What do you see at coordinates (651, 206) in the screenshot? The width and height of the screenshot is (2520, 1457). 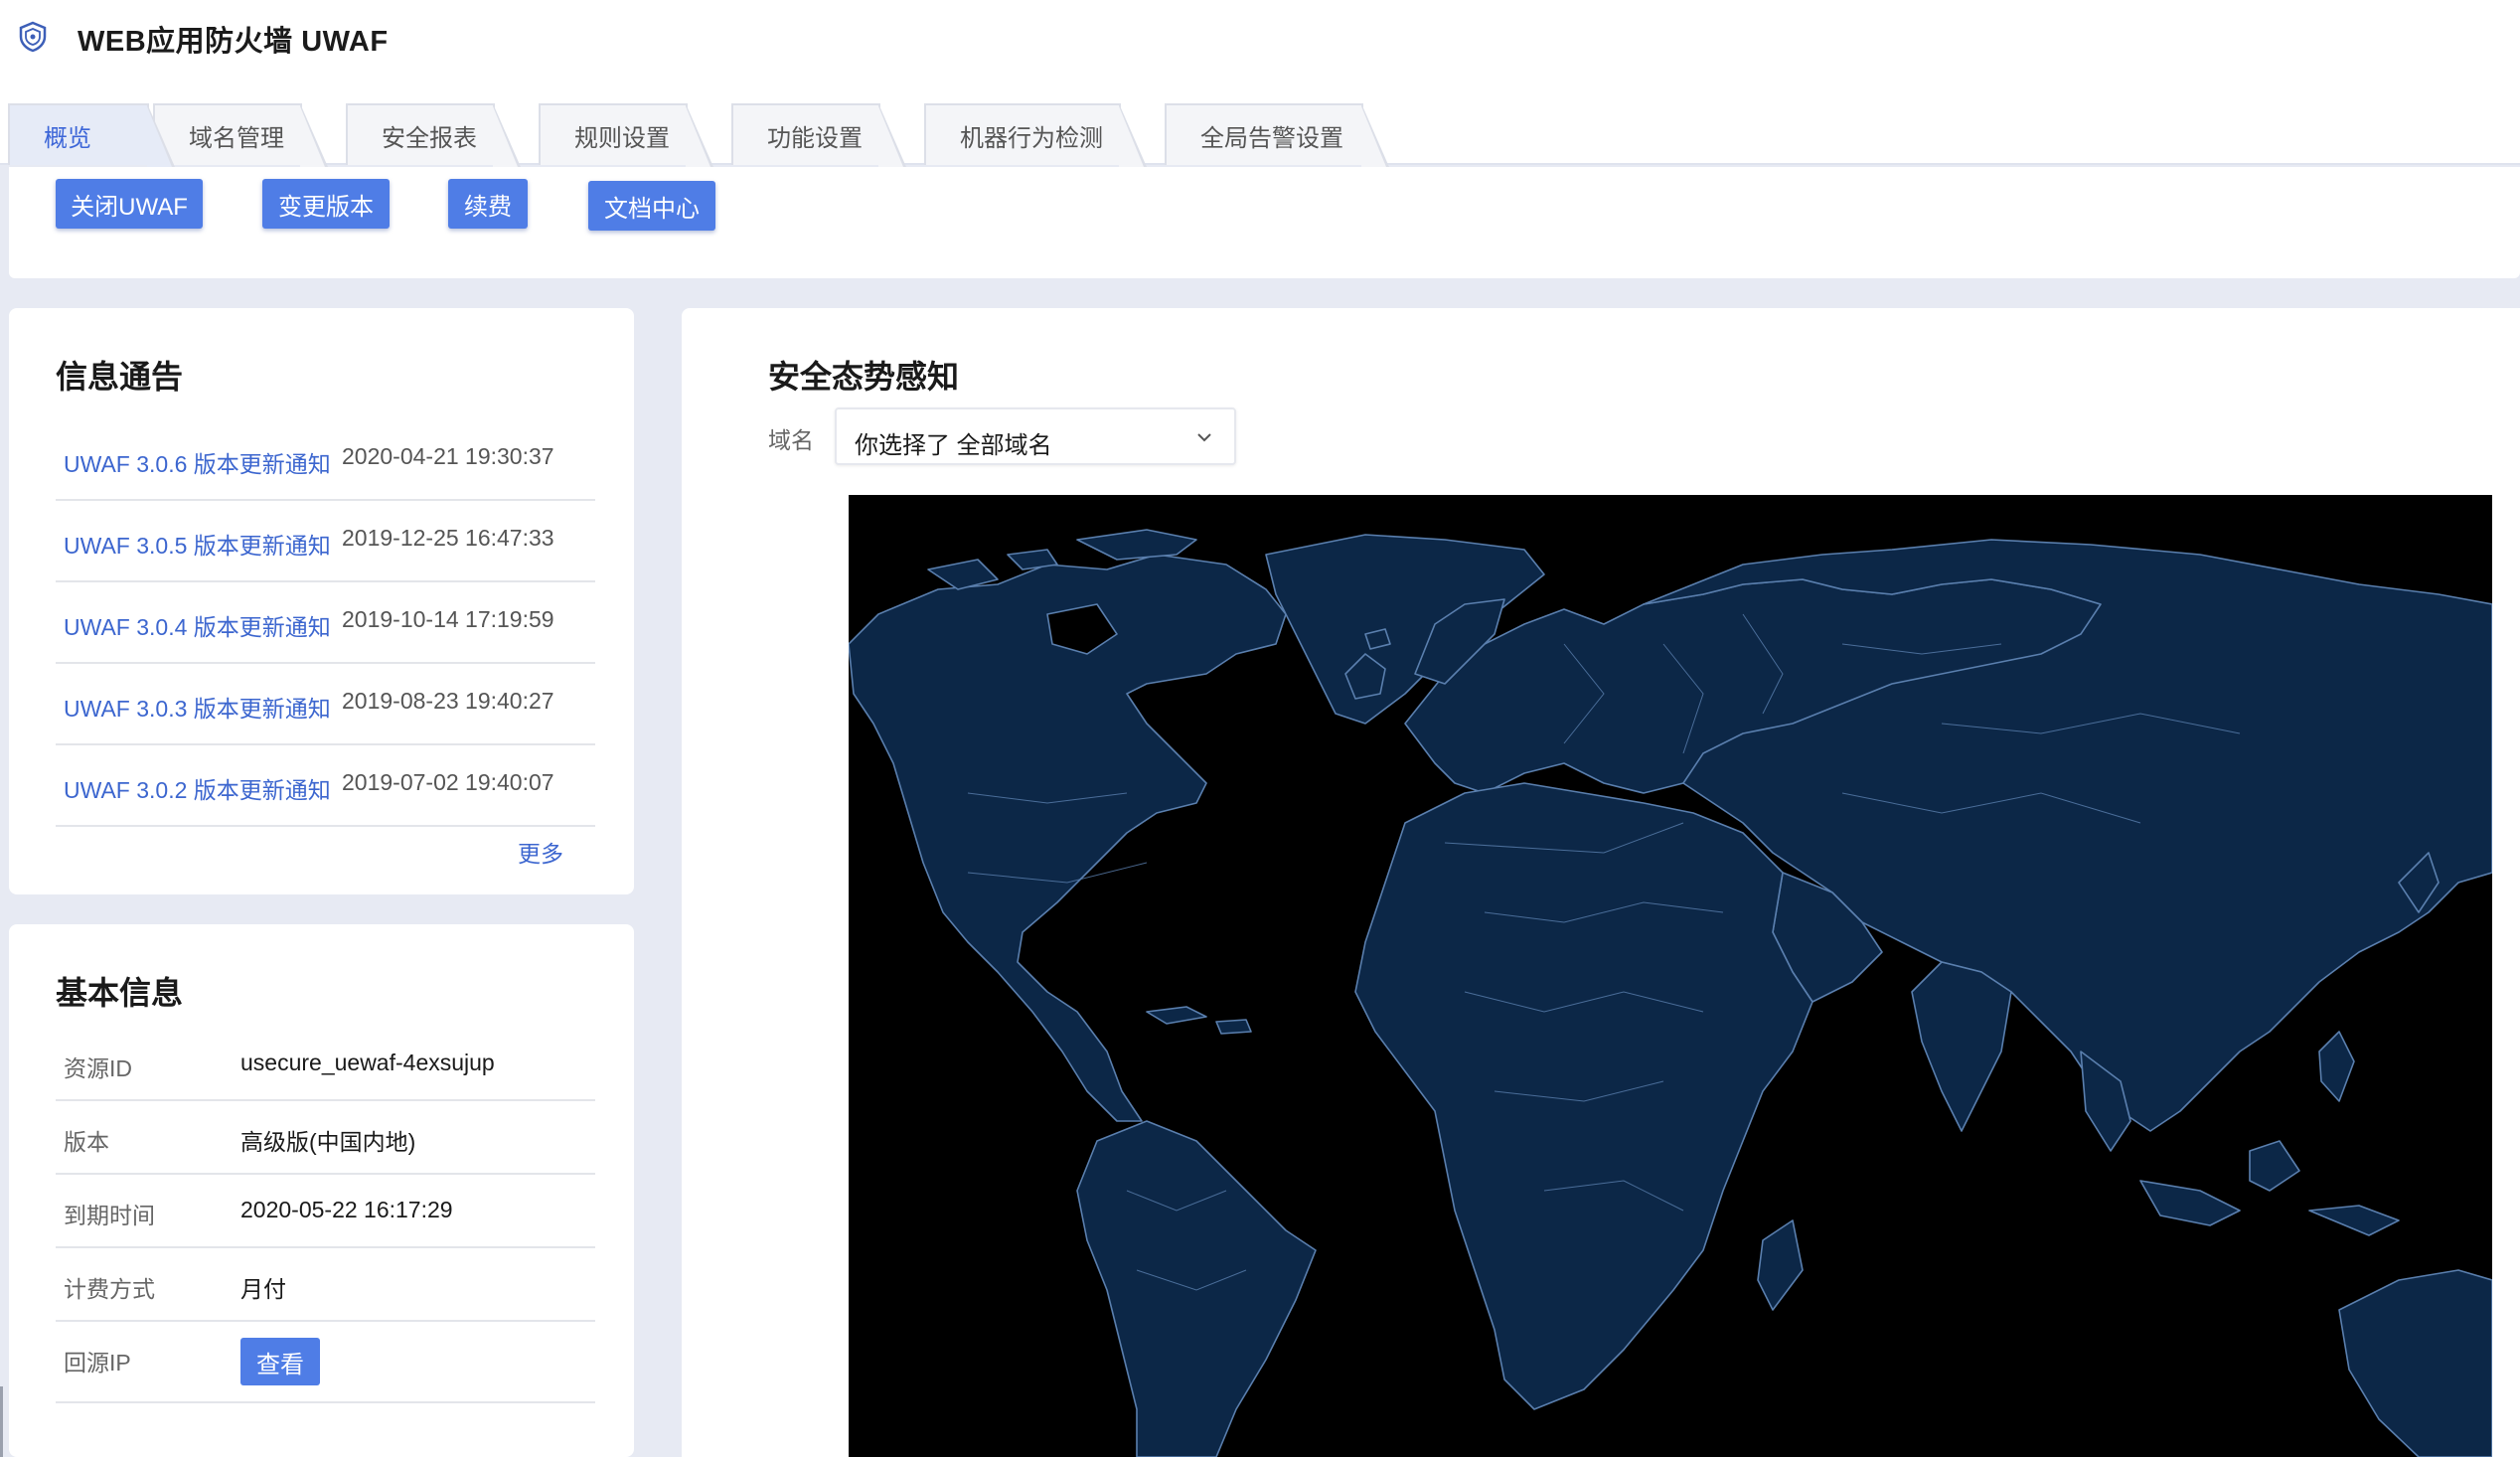 I see `docs-center-button: 文档中心` at bounding box center [651, 206].